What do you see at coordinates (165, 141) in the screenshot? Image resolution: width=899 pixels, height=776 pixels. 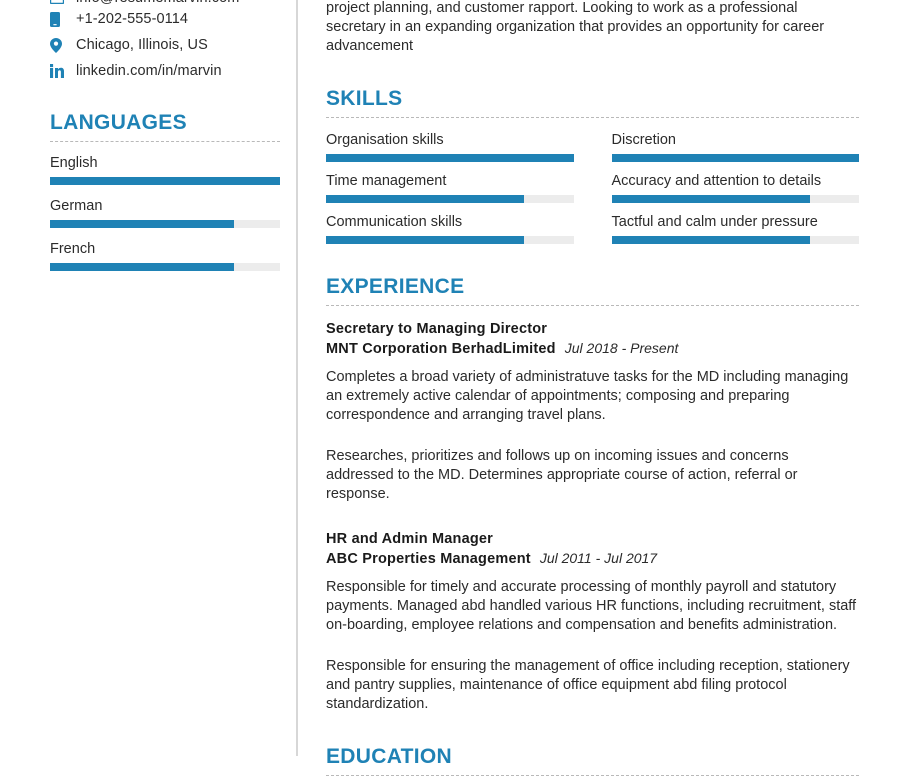 I see `languages-rule` at bounding box center [165, 141].